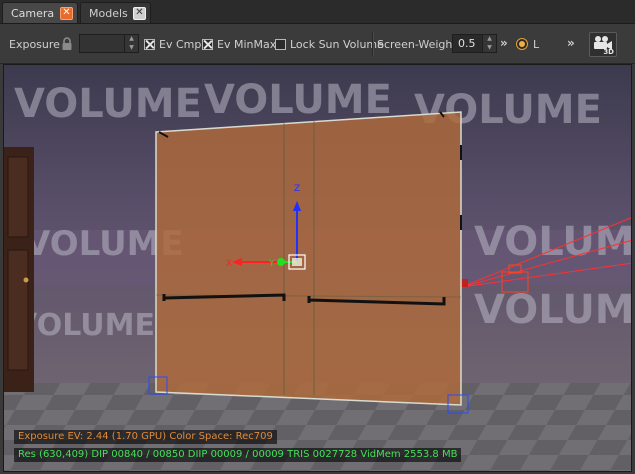 The image size is (635, 474). What do you see at coordinates (337, 44) in the screenshot?
I see `lock-sun-volume-label: Lock Sun Volume` at bounding box center [337, 44].